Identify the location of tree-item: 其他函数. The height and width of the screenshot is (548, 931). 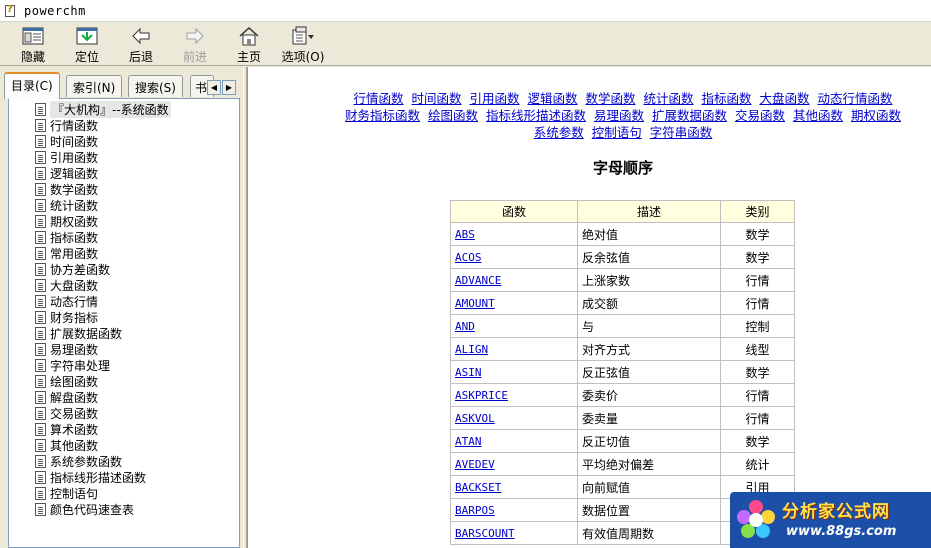
(66, 445).